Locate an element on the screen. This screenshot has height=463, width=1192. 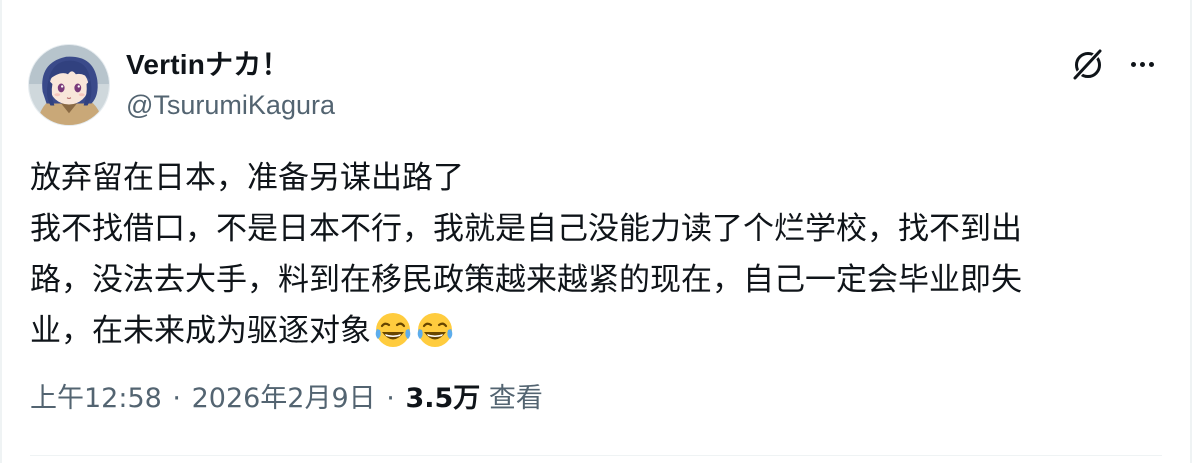
user-handle: @TsurumiKagura is located at coordinates (230, 105).